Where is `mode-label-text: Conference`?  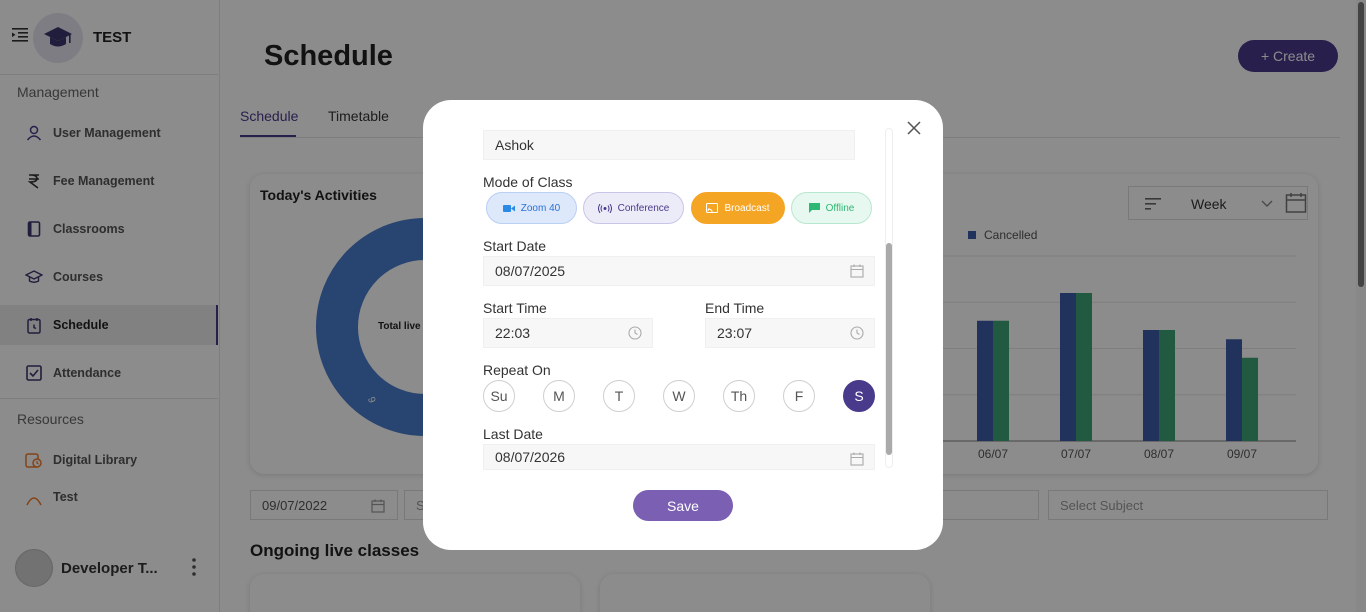 mode-label-text: Conference is located at coordinates (643, 208).